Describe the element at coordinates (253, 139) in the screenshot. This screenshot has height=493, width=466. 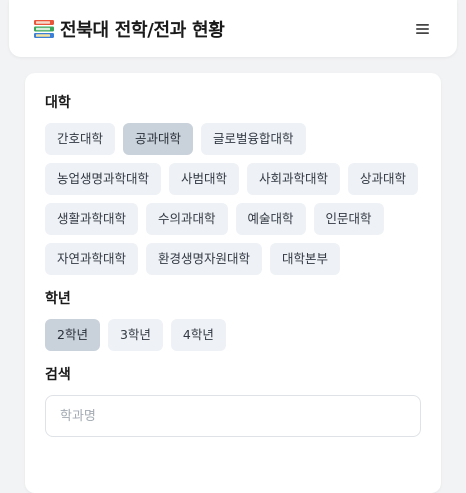
I see `college-chip: 글로벌융합대학` at that location.